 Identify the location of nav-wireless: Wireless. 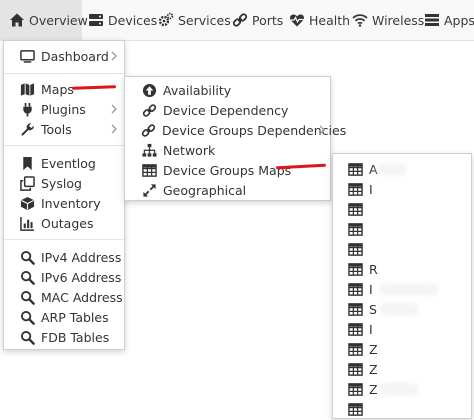
(388, 20).